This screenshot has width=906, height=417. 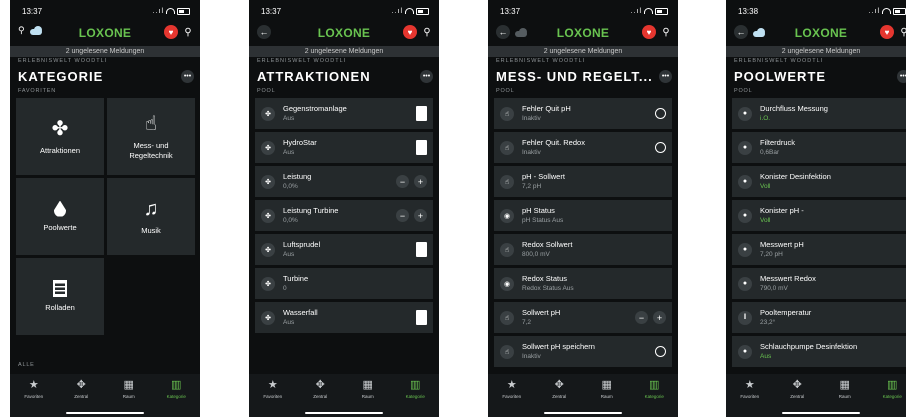 I want to click on list-item-ph-sollwert: ☝ pH - Sollwert 7,2 pH, so click(x=583, y=181).